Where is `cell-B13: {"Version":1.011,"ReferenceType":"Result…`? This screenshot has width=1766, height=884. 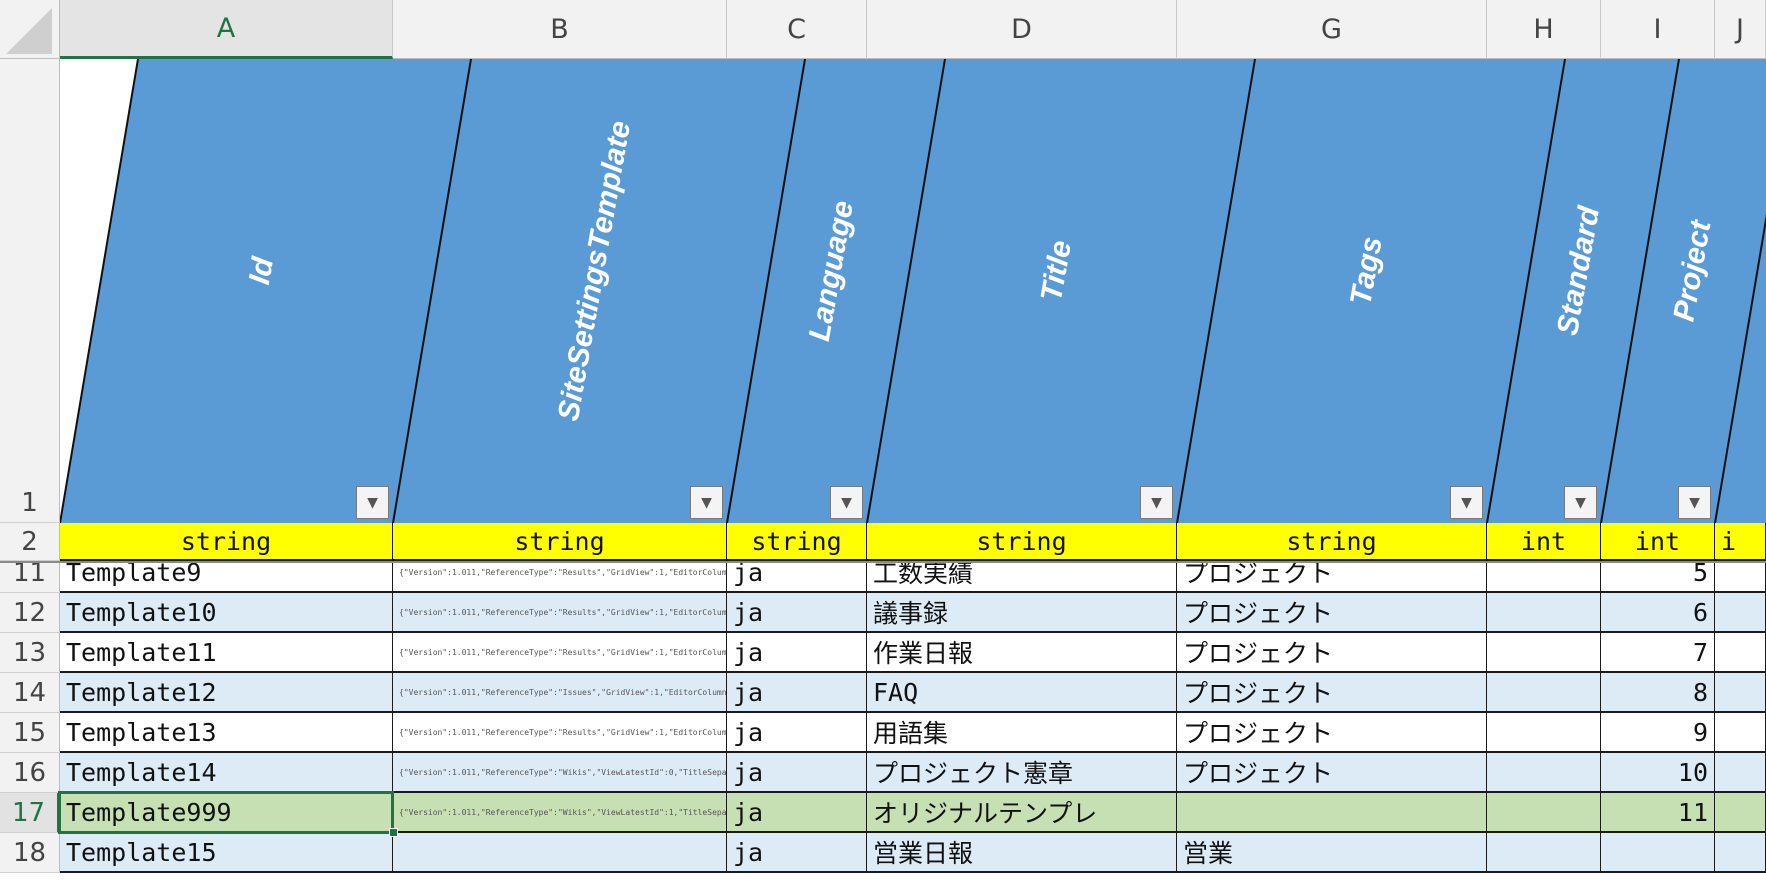 cell-B13: {"Version":1.011,"ReferenceType":"Result… is located at coordinates (560, 653).